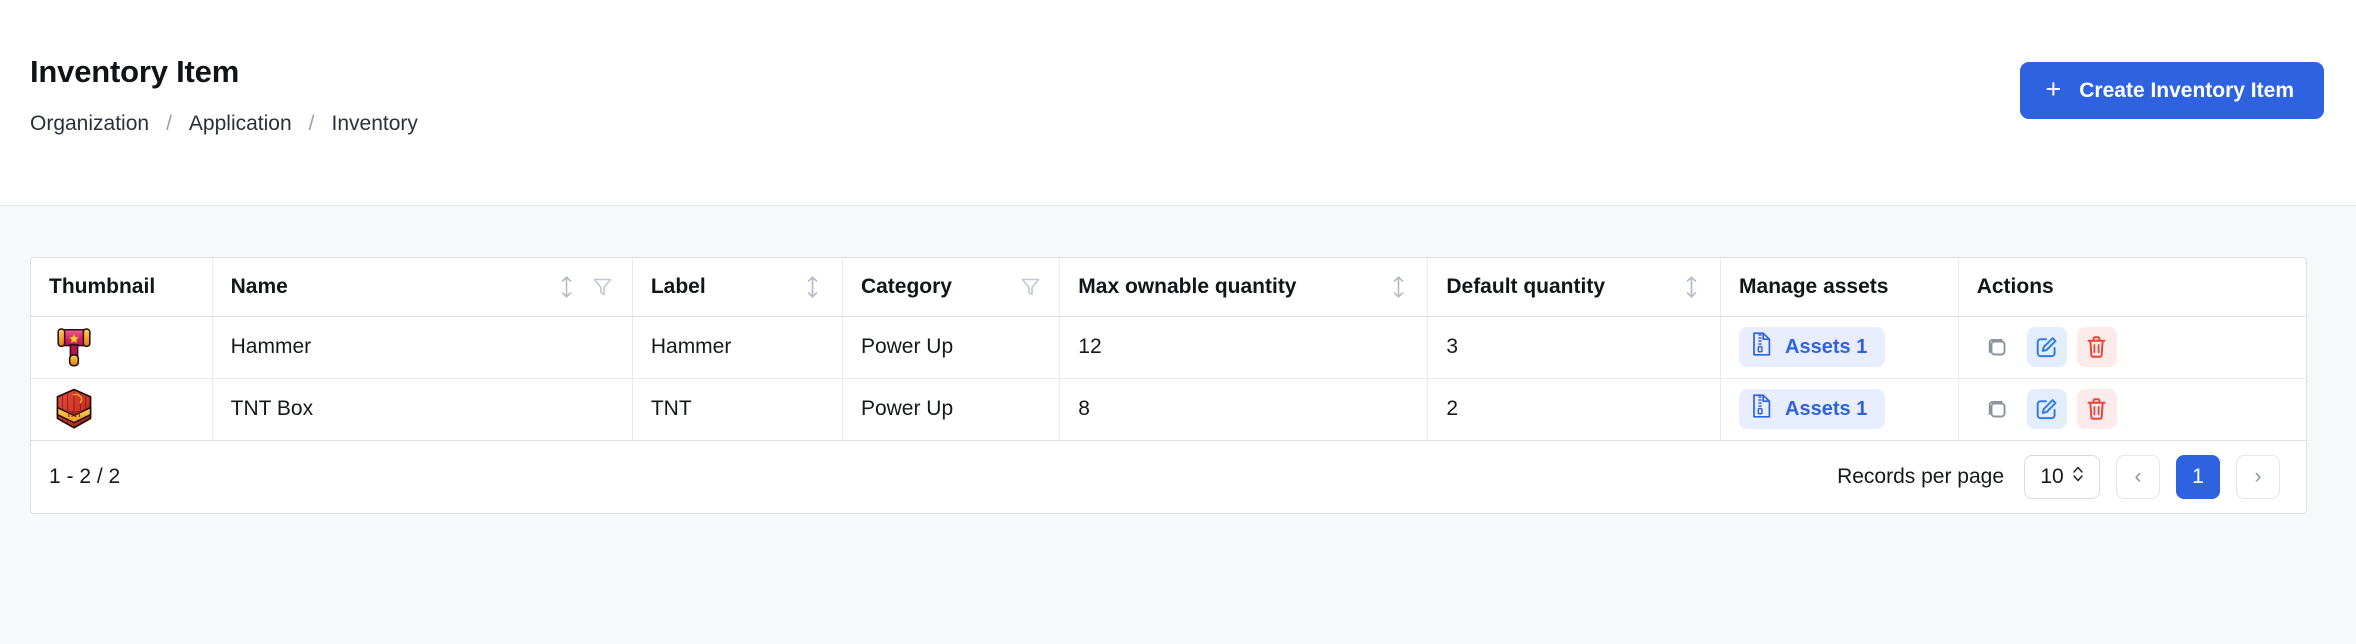 This screenshot has height=644, width=2356. Describe the element at coordinates (2132, 287) in the screenshot. I see `column-header-actions: Actions` at that location.